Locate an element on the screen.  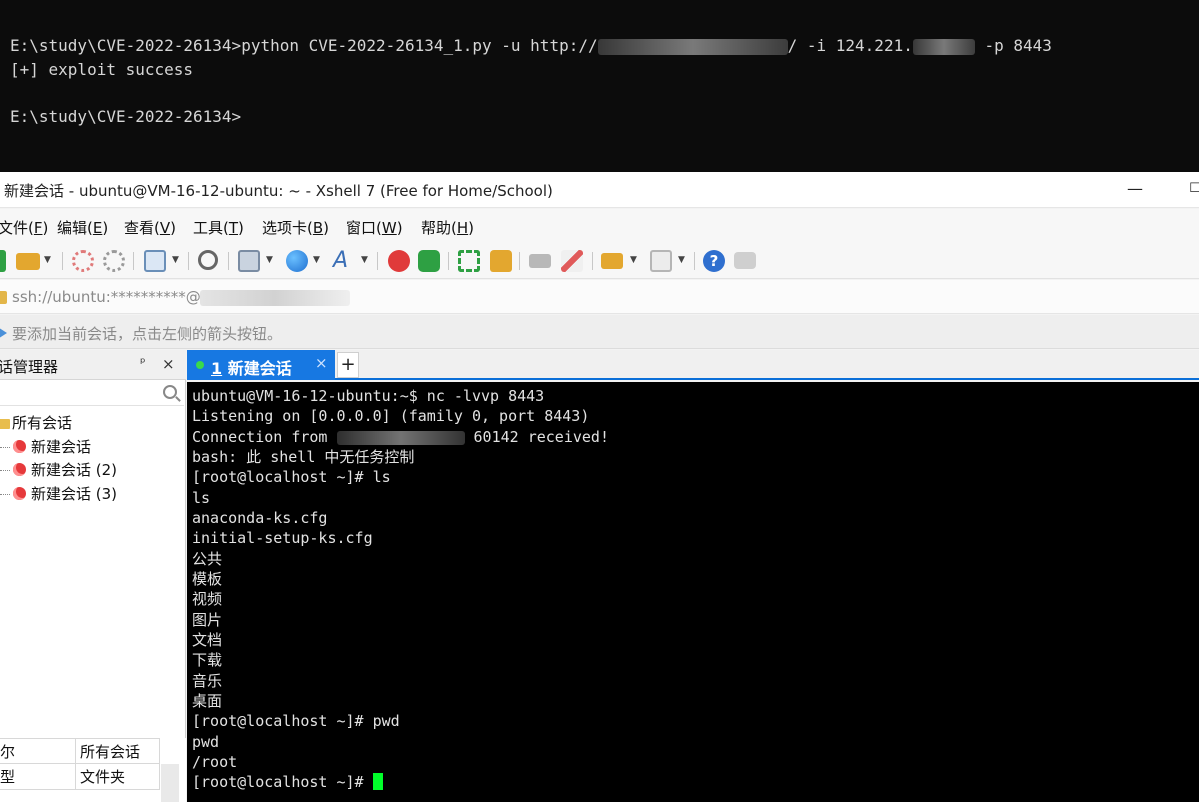
close-tab-button: × is located at coordinates (321, 363).